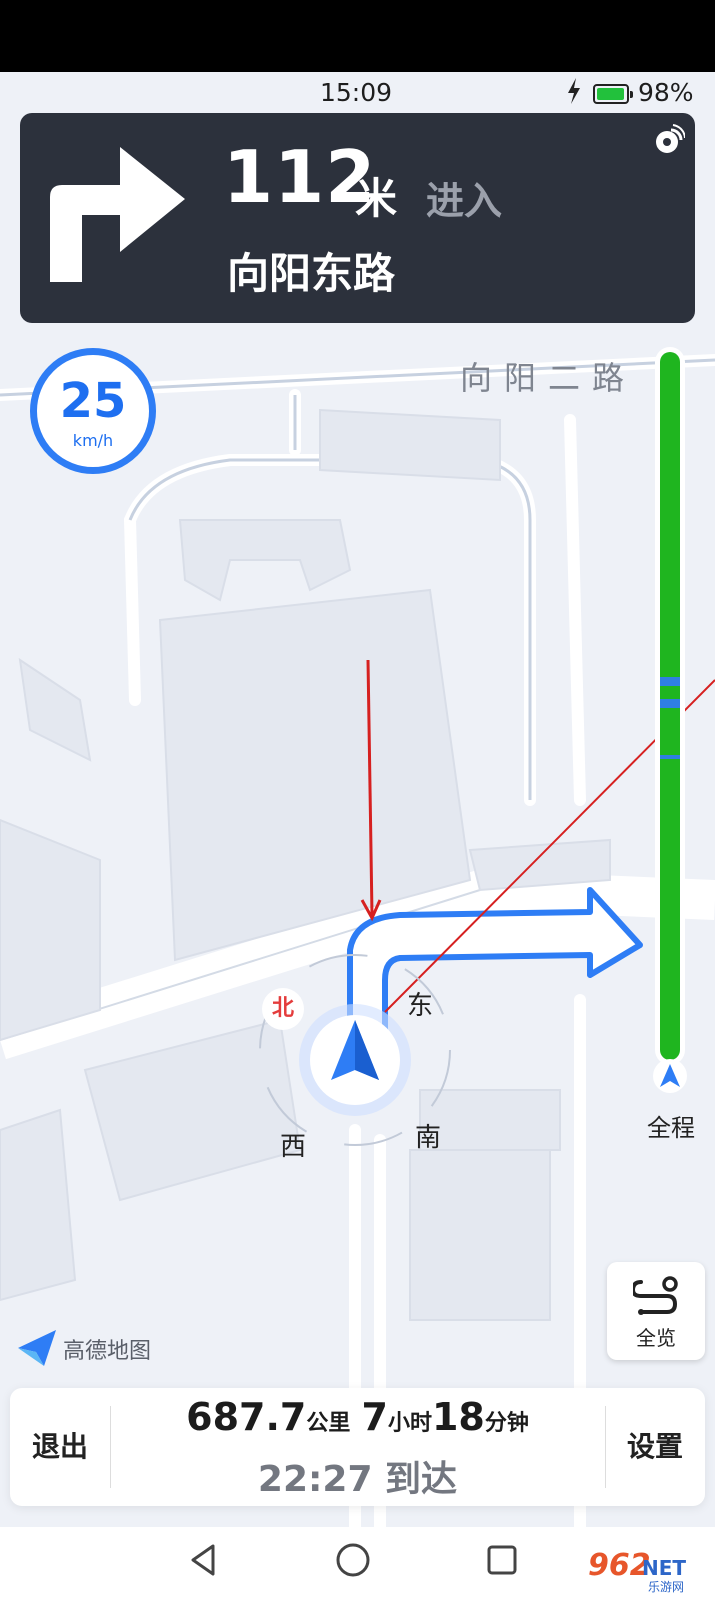 The width and height of the screenshot is (715, 1600). Describe the element at coordinates (246, 1417) in the screenshot. I see `remaining-distance: 687.7` at that location.